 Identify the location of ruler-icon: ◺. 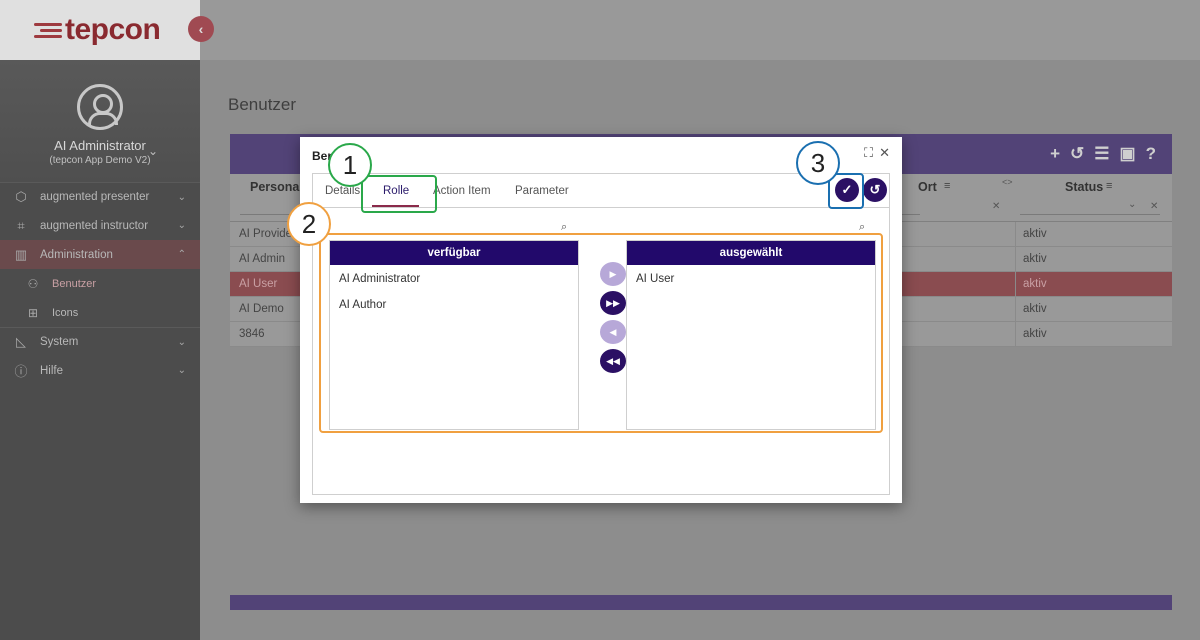
(21, 341).